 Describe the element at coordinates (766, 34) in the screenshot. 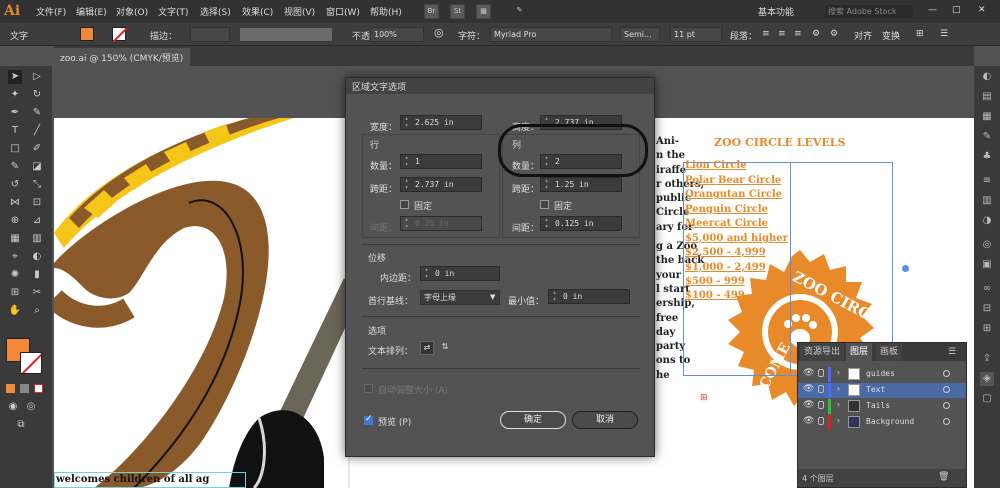

I see `align-left-icon: ≡` at that location.